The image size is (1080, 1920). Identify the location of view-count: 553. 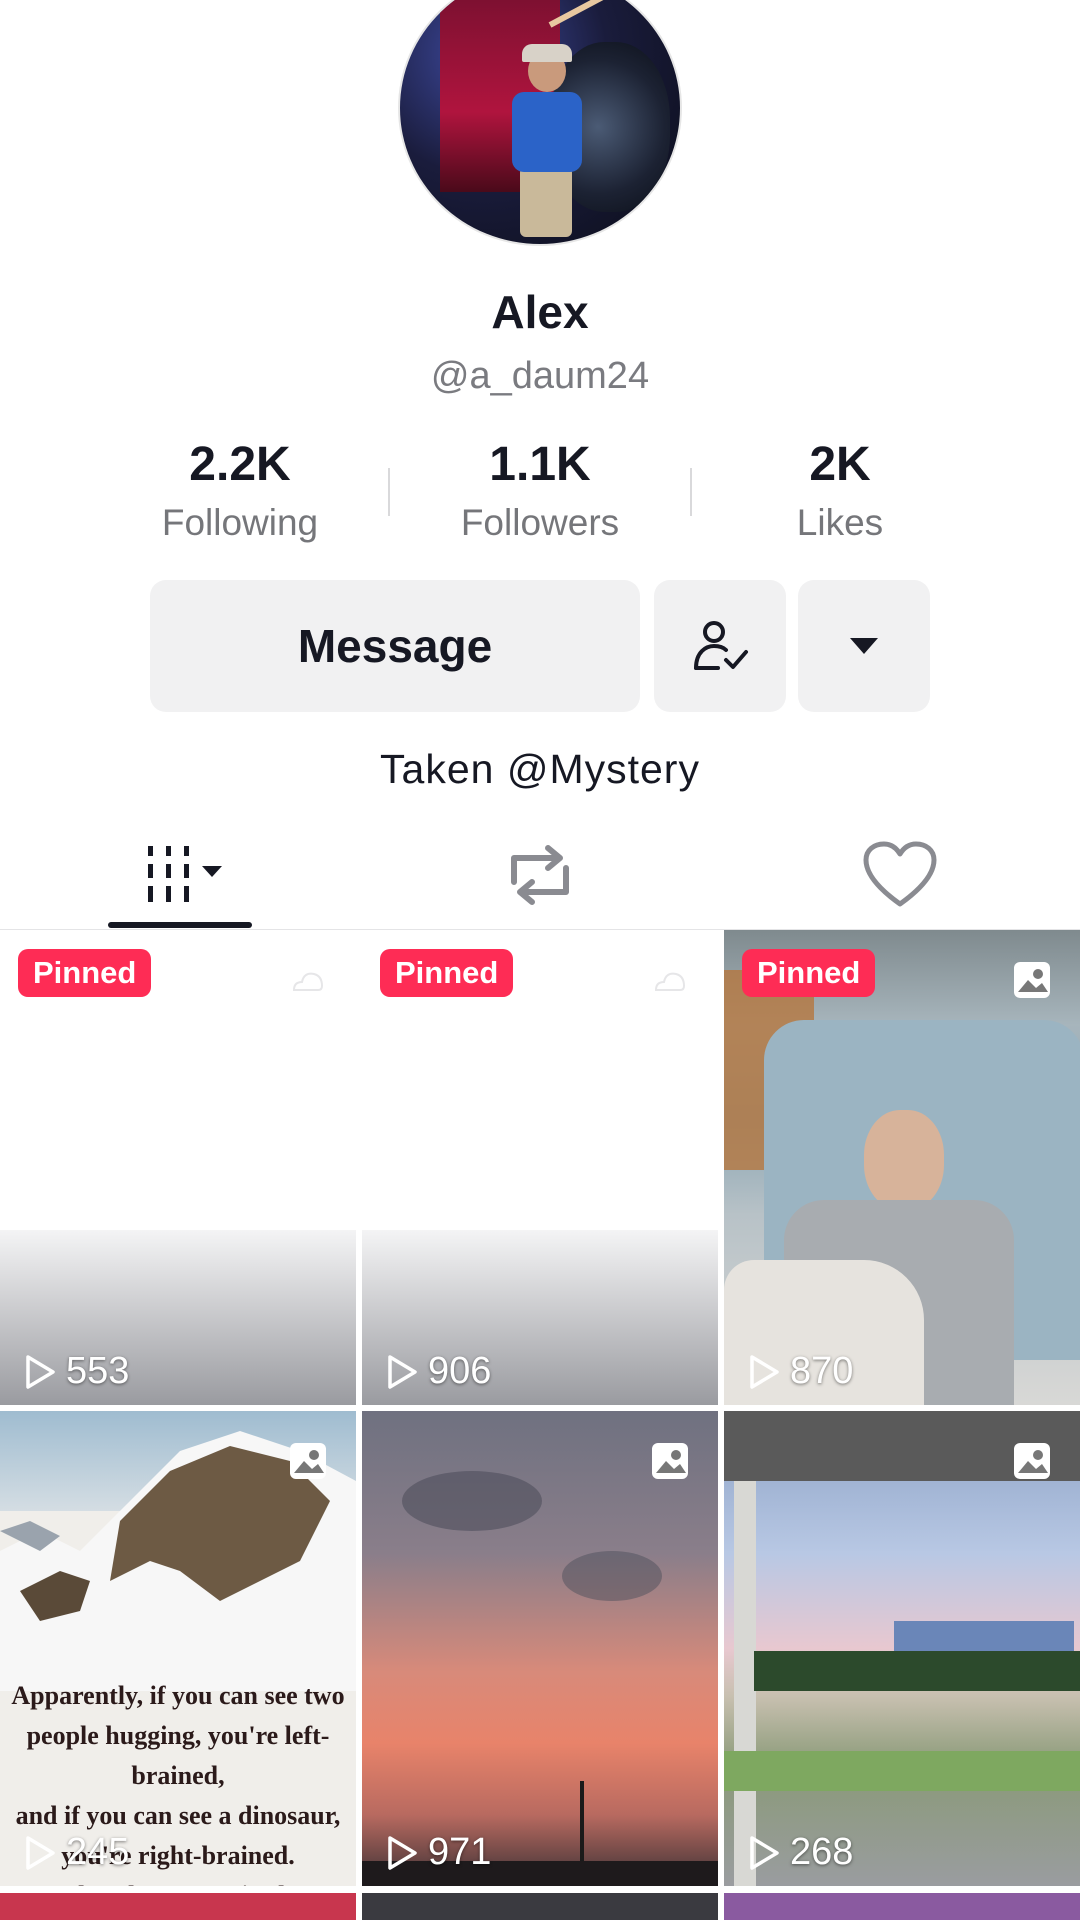
(76, 1371).